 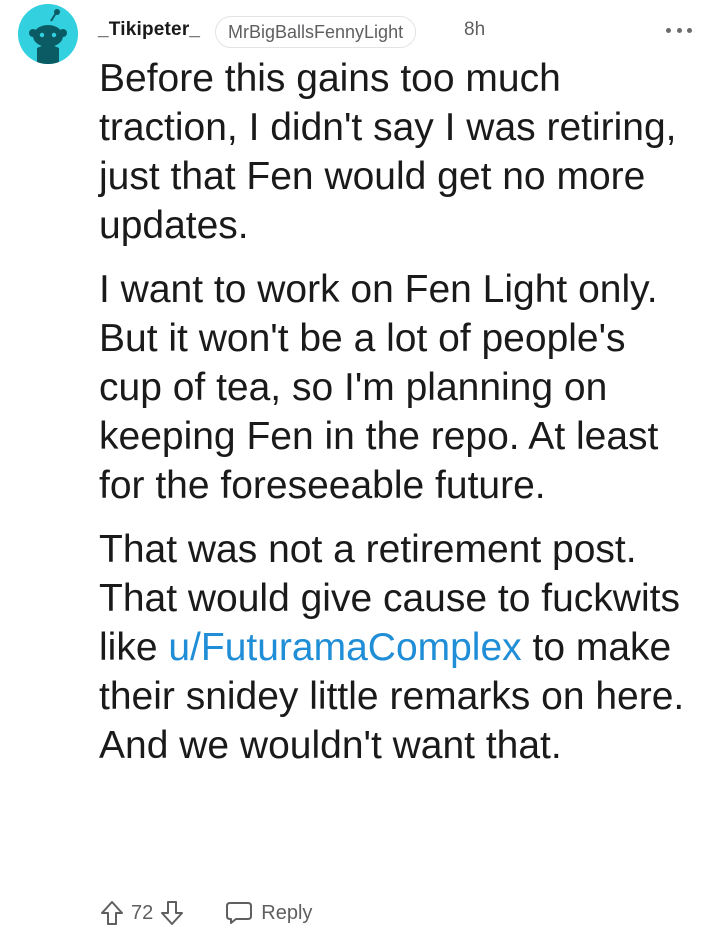 I want to click on user-flair: MrBigBallsFennyLight, so click(x=316, y=32).